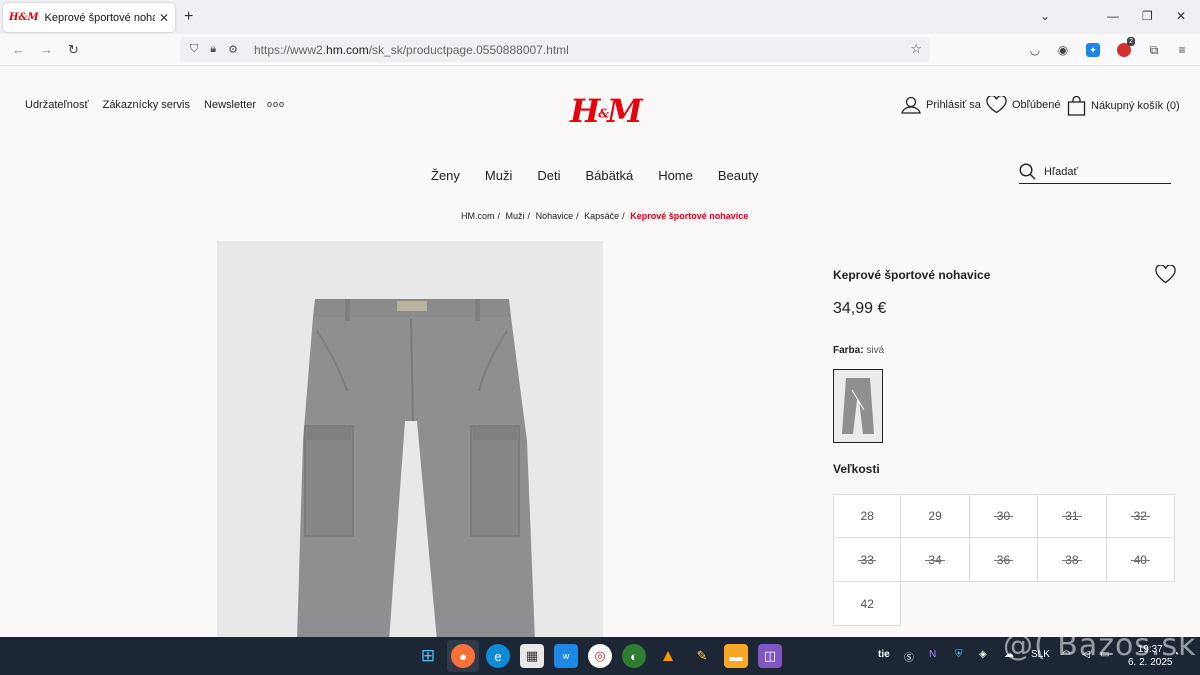 This screenshot has height=675, width=1200. Describe the element at coordinates (463, 656) in the screenshot. I see `firefox-icon: ●` at that location.